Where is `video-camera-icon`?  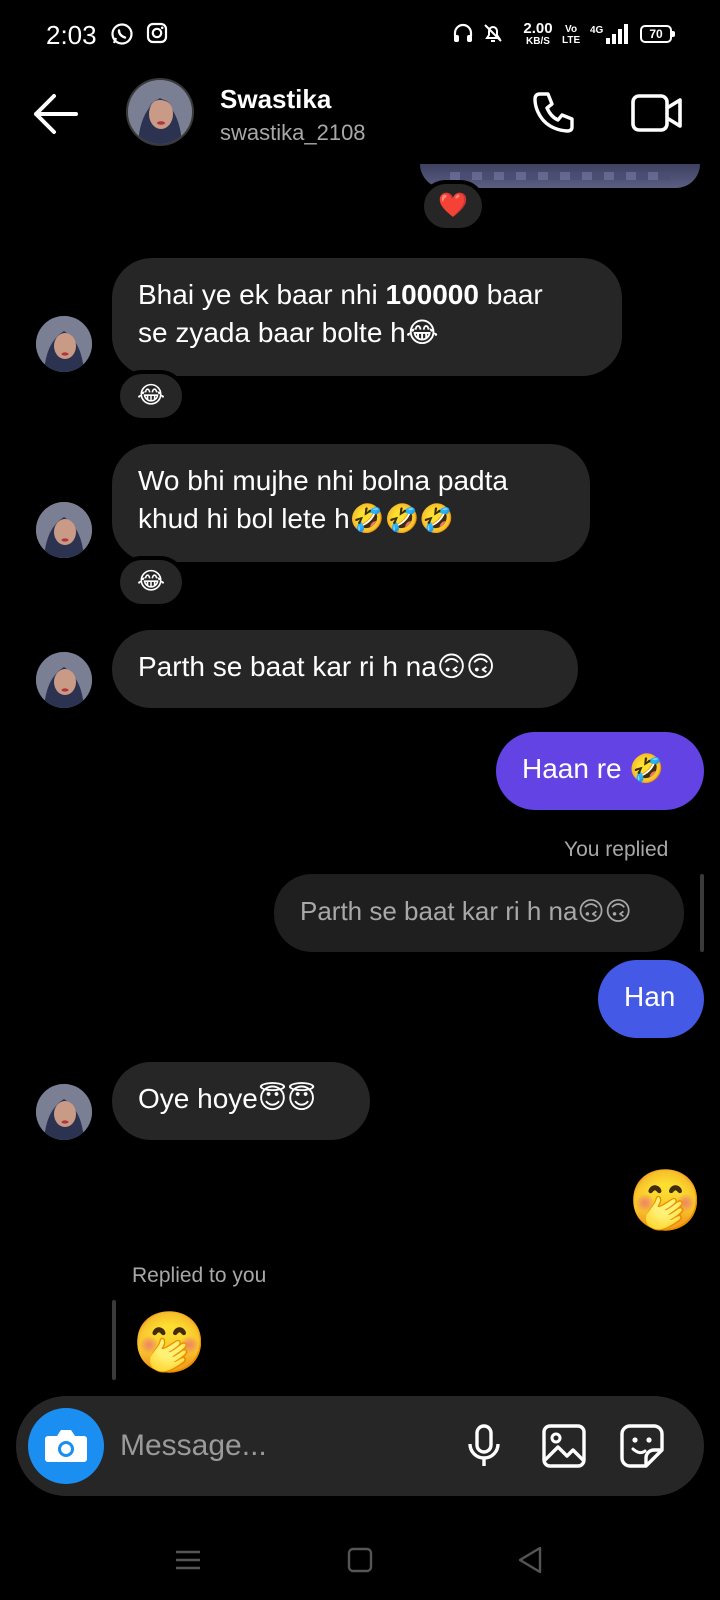 video-camera-icon is located at coordinates (656, 113).